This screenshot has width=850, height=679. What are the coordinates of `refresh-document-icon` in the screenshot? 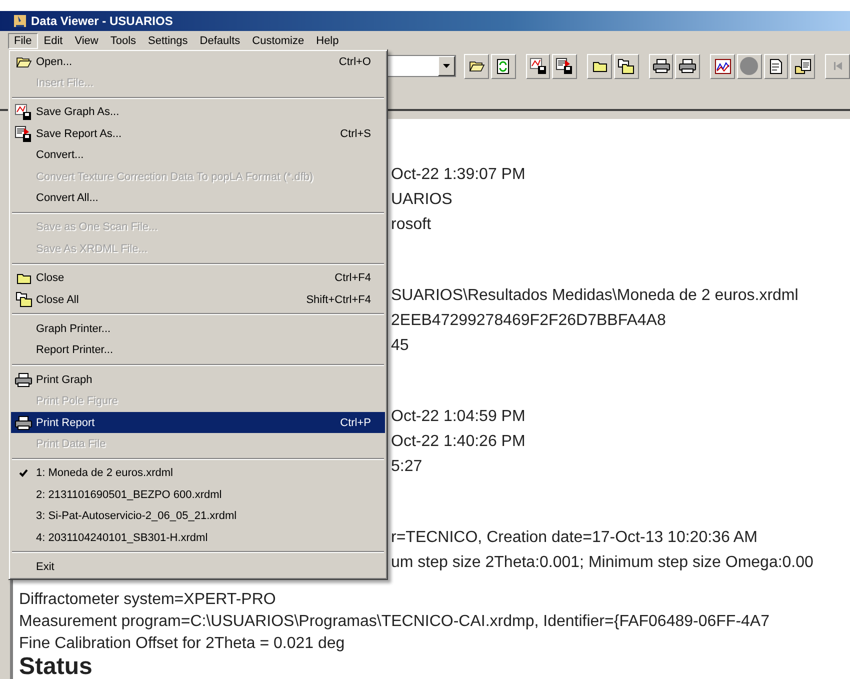 It's located at (503, 66).